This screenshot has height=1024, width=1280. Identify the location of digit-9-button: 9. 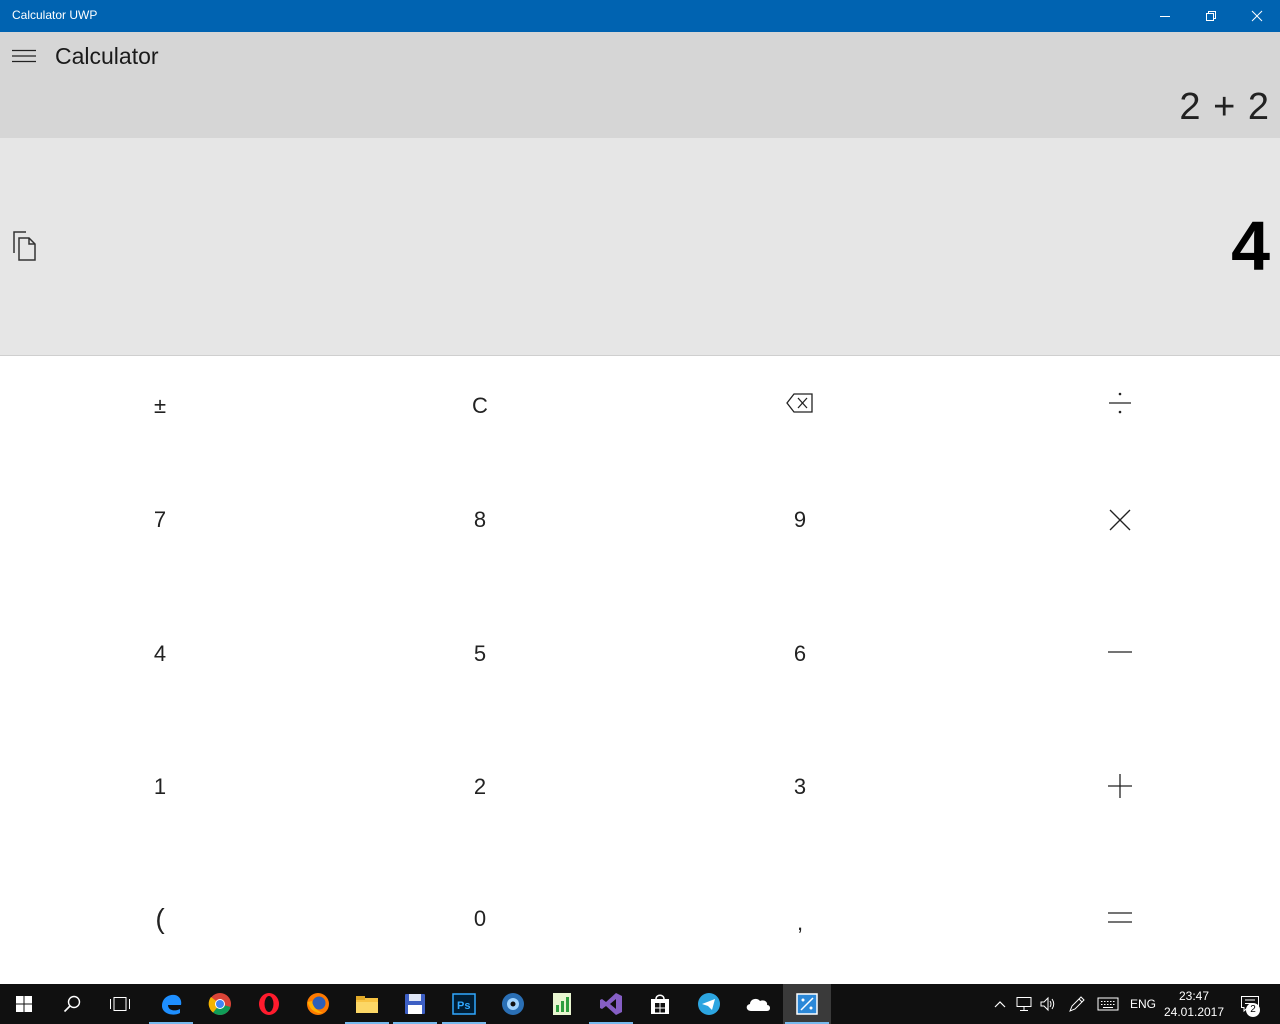
(800, 519).